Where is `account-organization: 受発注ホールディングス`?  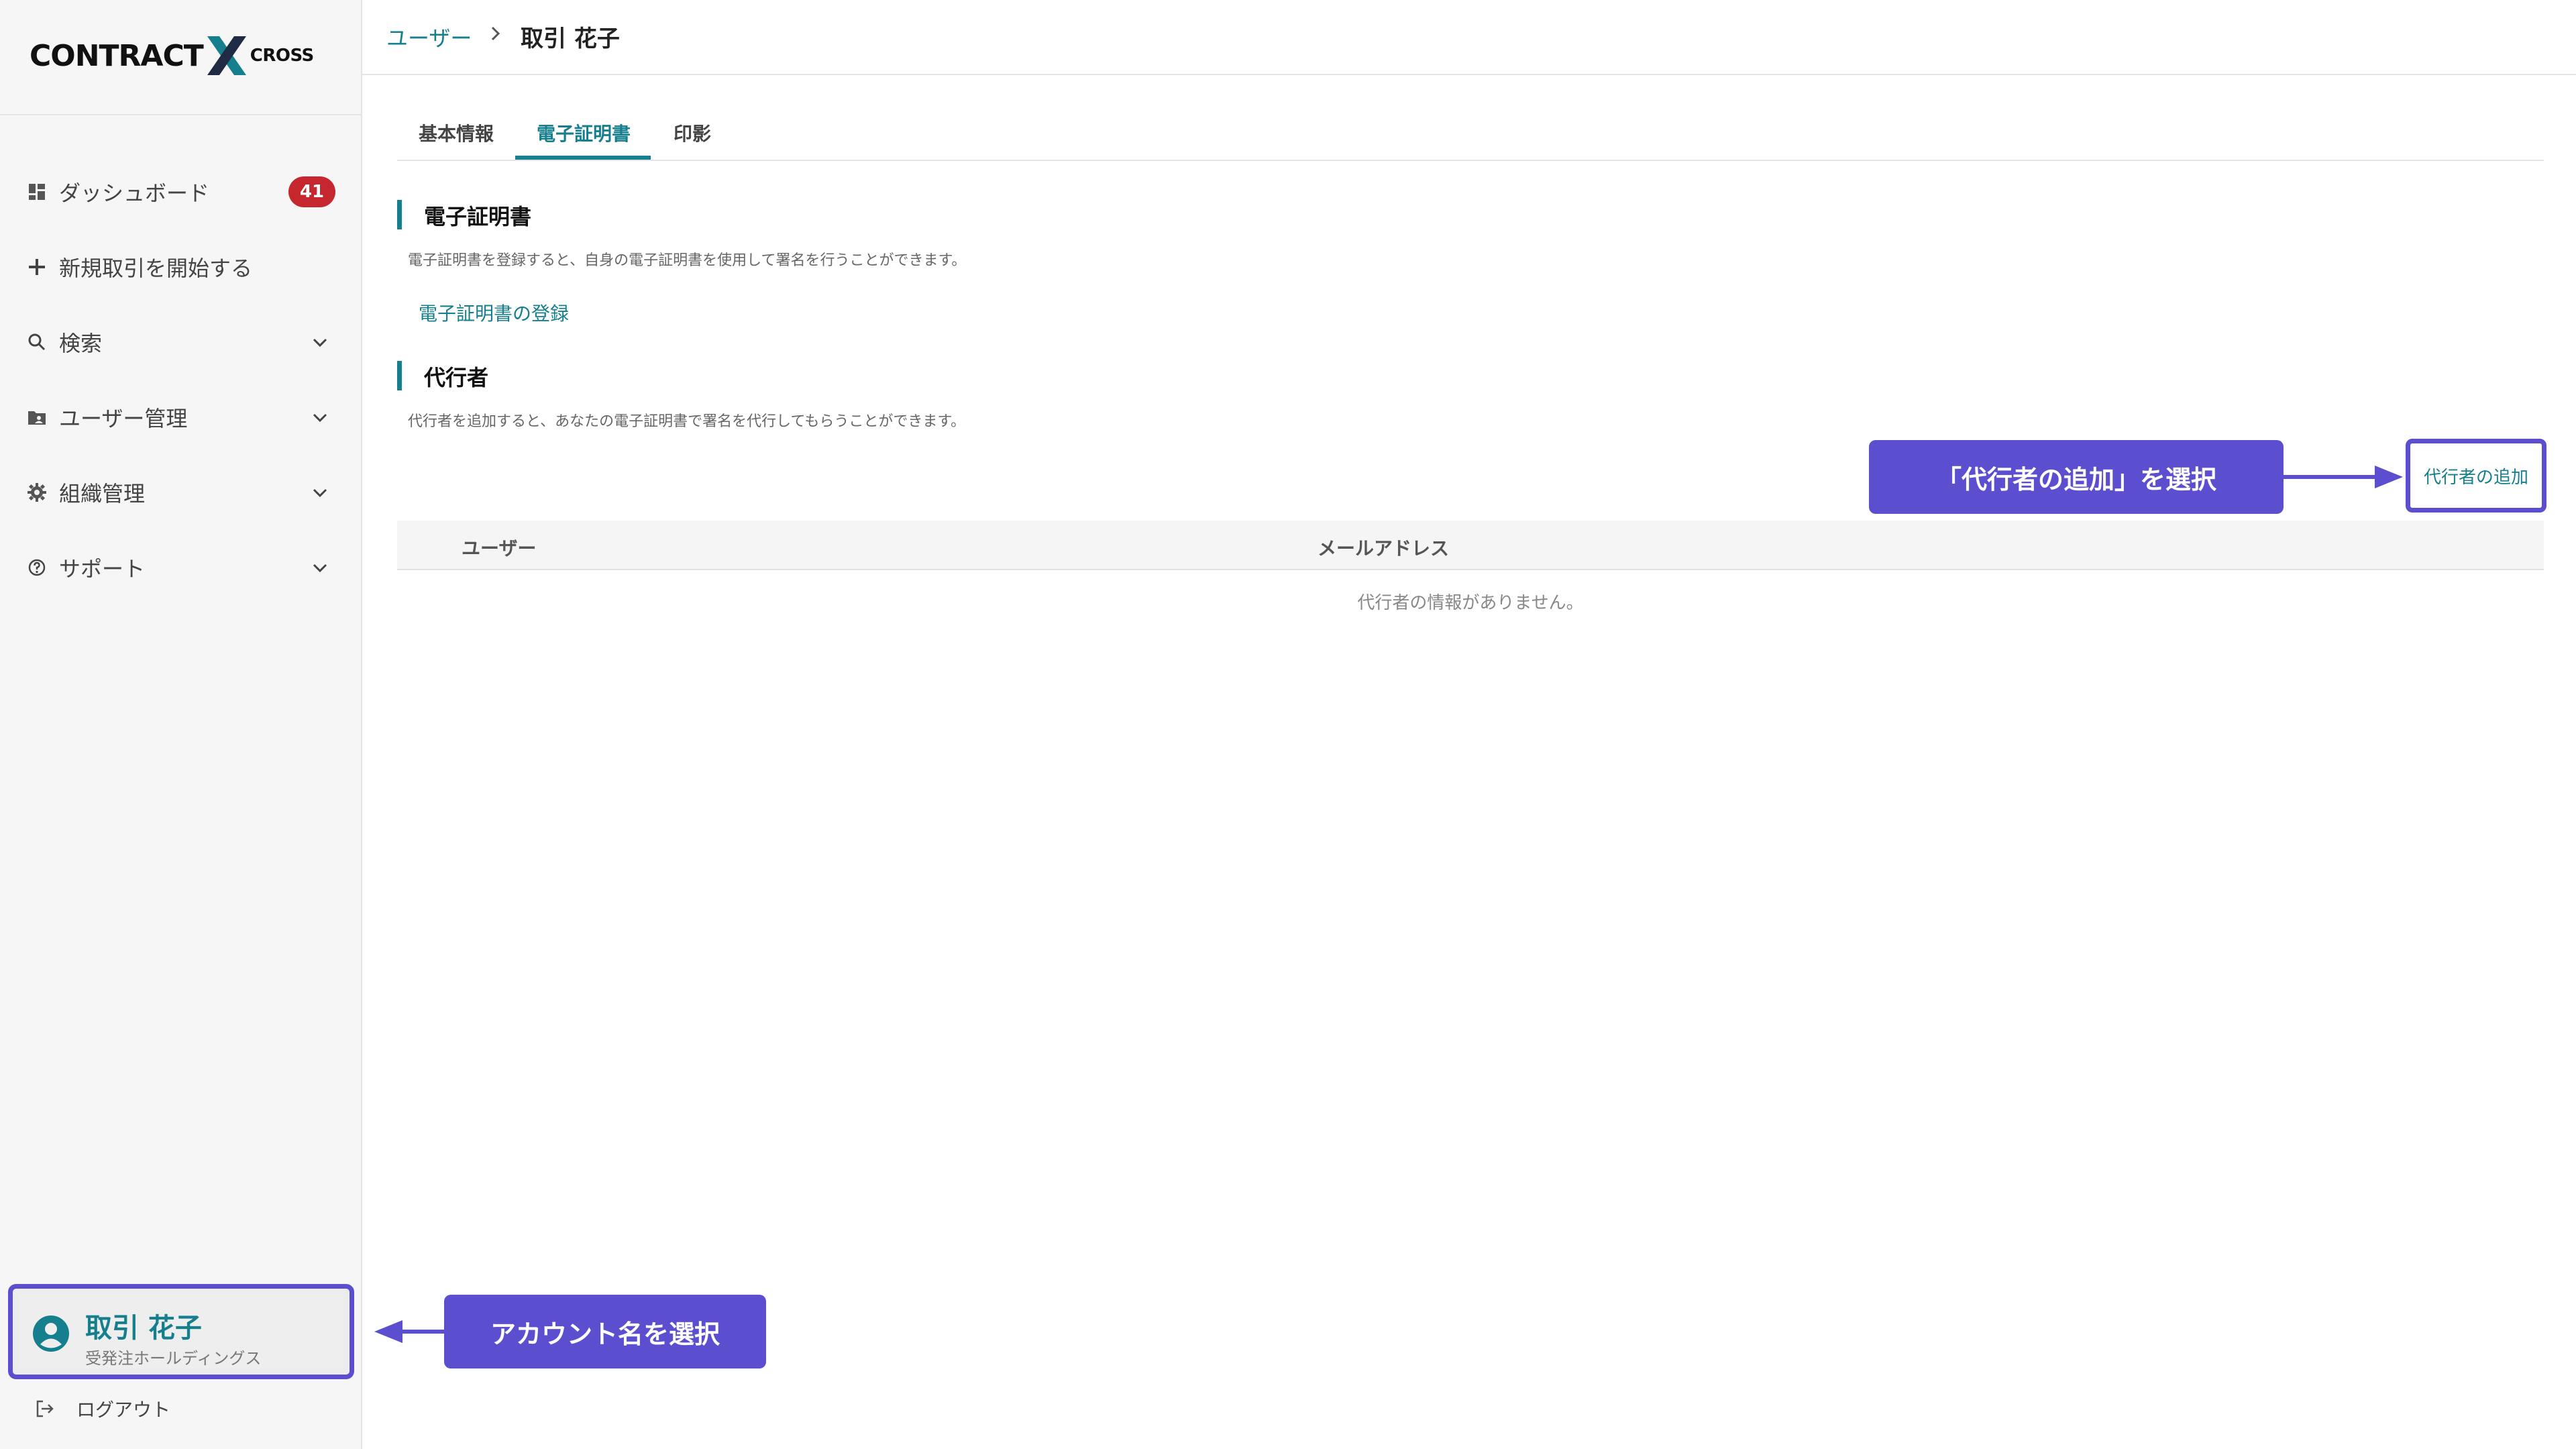
account-organization: 受発注ホールディングス is located at coordinates (173, 1358).